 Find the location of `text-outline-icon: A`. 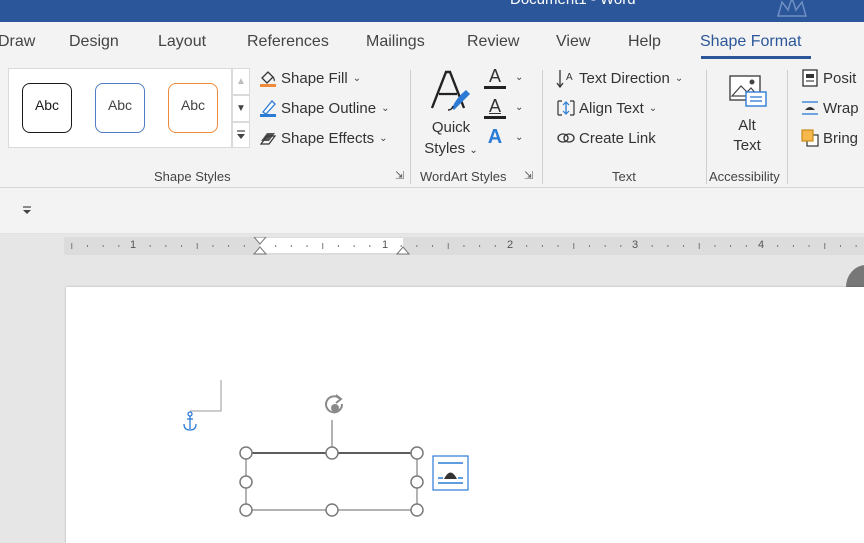

text-outline-icon: A is located at coordinates (495, 107).